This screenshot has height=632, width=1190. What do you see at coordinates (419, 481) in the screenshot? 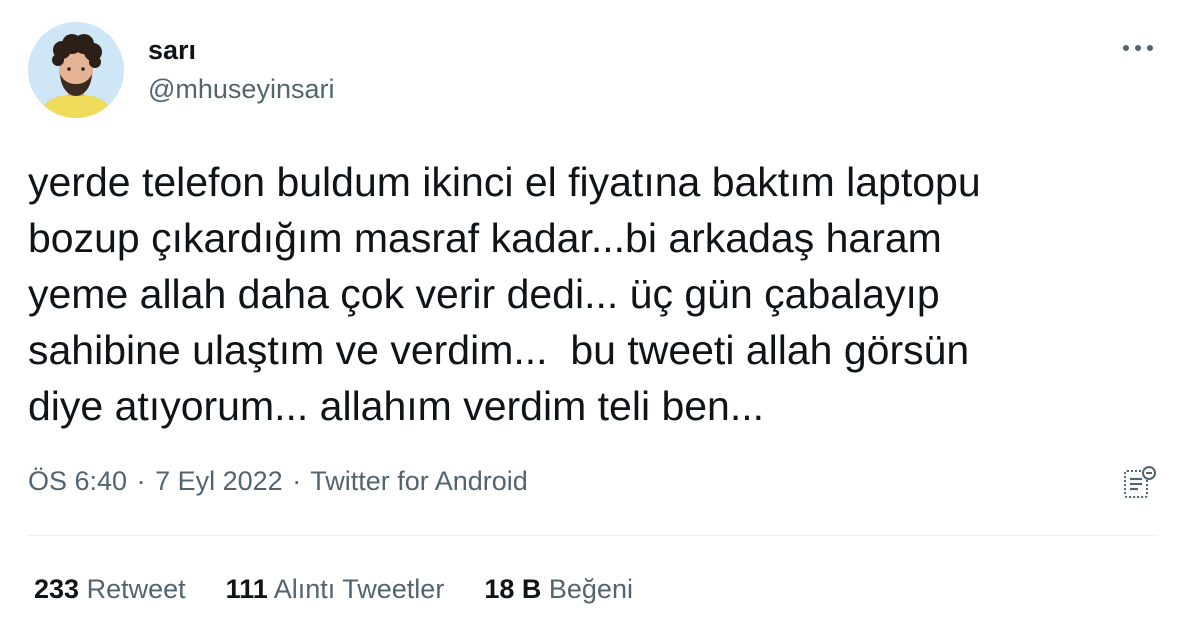
I see `tweet-source-link: Twitter for Android` at bounding box center [419, 481].